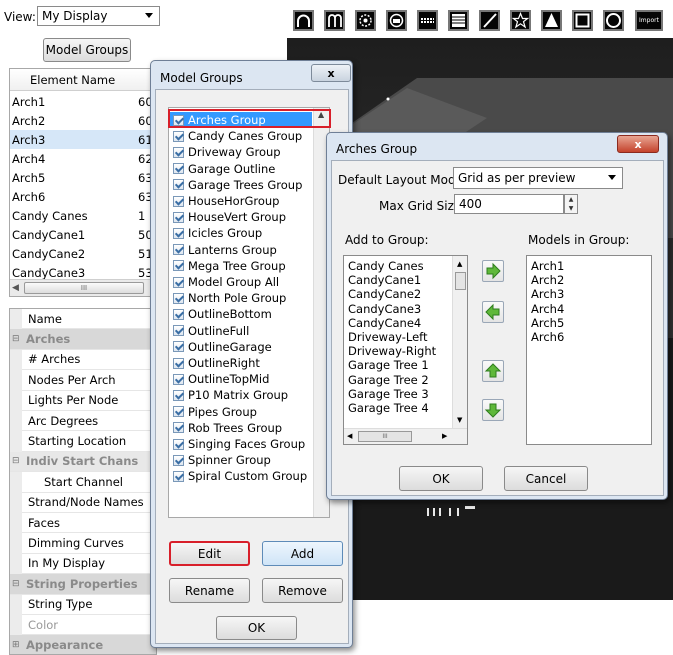 Image resolution: width=673 pixels, height=655 pixels. What do you see at coordinates (89, 401) in the screenshot?
I see `property-row: Lights Per Node` at bounding box center [89, 401].